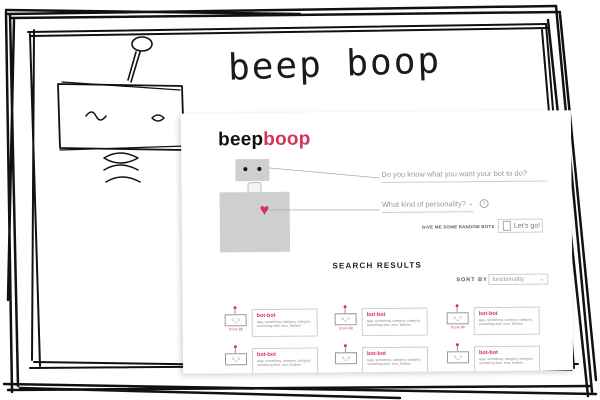 The image size is (600, 400). I want to click on personality-select-label: What kind of personality?, so click(423, 204).